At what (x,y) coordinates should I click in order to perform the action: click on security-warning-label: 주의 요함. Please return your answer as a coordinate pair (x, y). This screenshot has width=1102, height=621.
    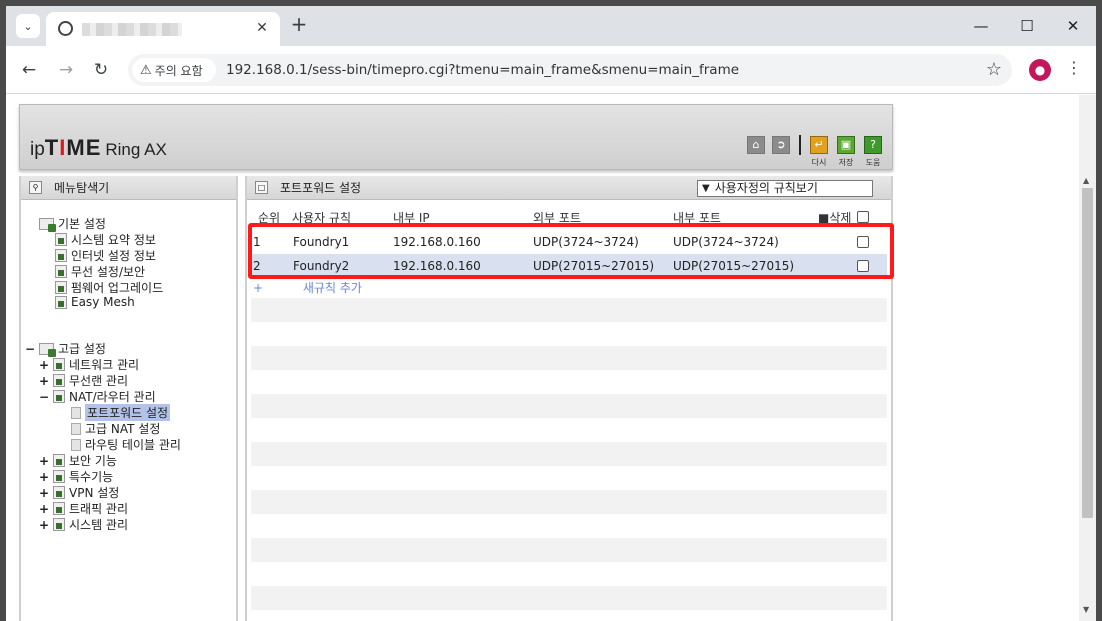
    Looking at the image, I should click on (178, 70).